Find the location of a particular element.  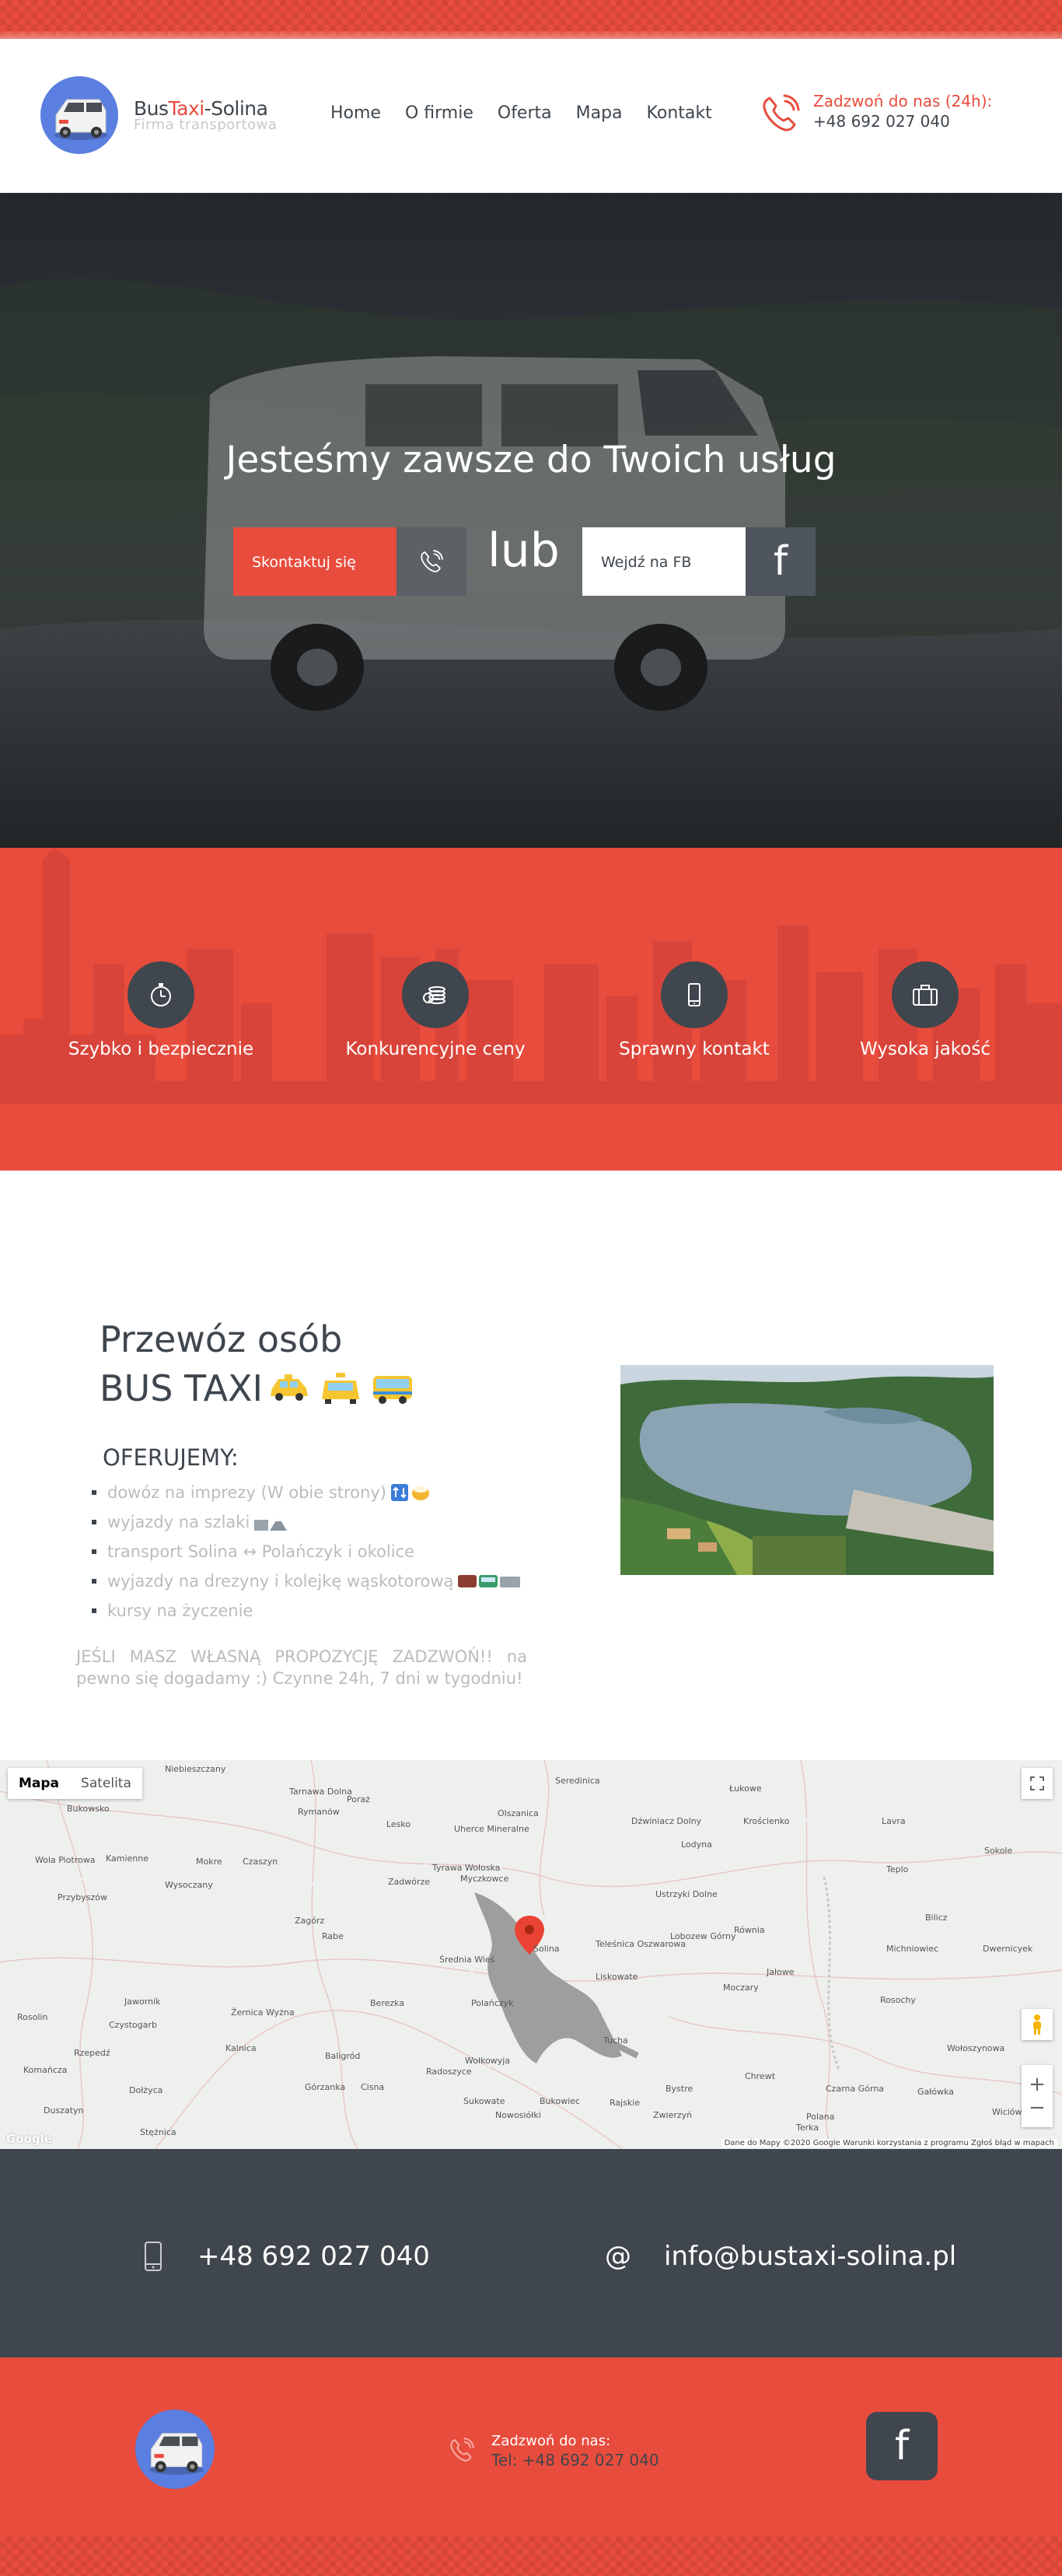

suitcase-icon is located at coordinates (925, 995).